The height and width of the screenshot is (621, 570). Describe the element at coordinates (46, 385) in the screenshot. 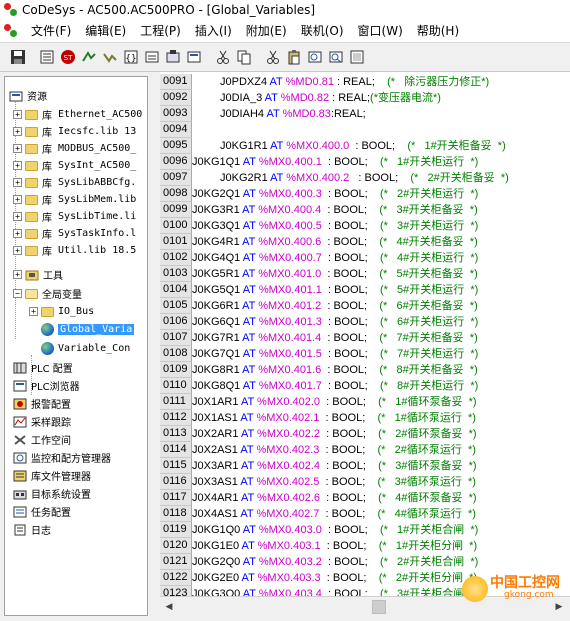

I see `tree-item-plc-browser: PLC浏览器` at that location.